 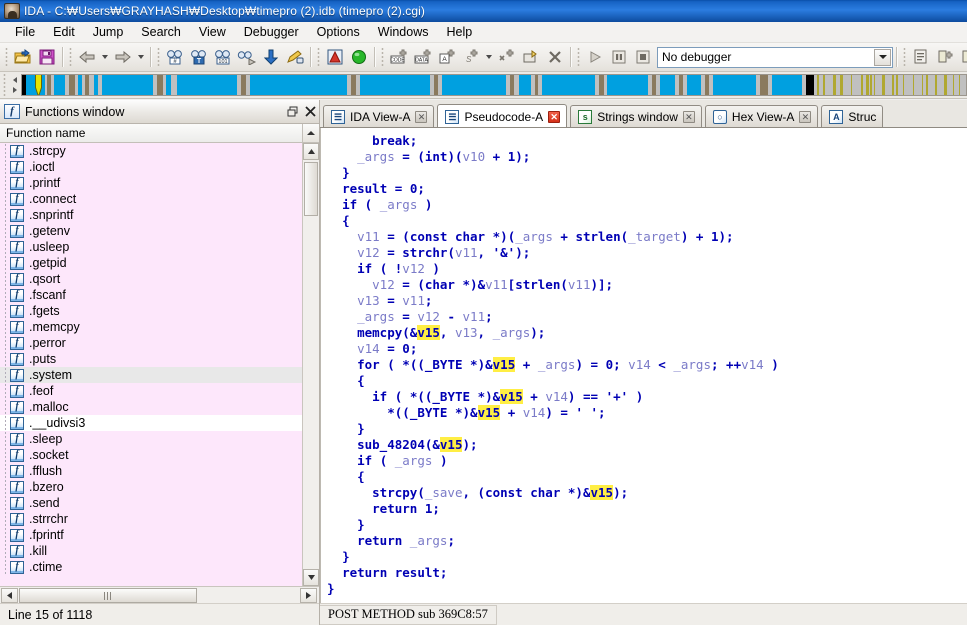 What do you see at coordinates (47, 57) in the screenshot?
I see `save-file-icon` at bounding box center [47, 57].